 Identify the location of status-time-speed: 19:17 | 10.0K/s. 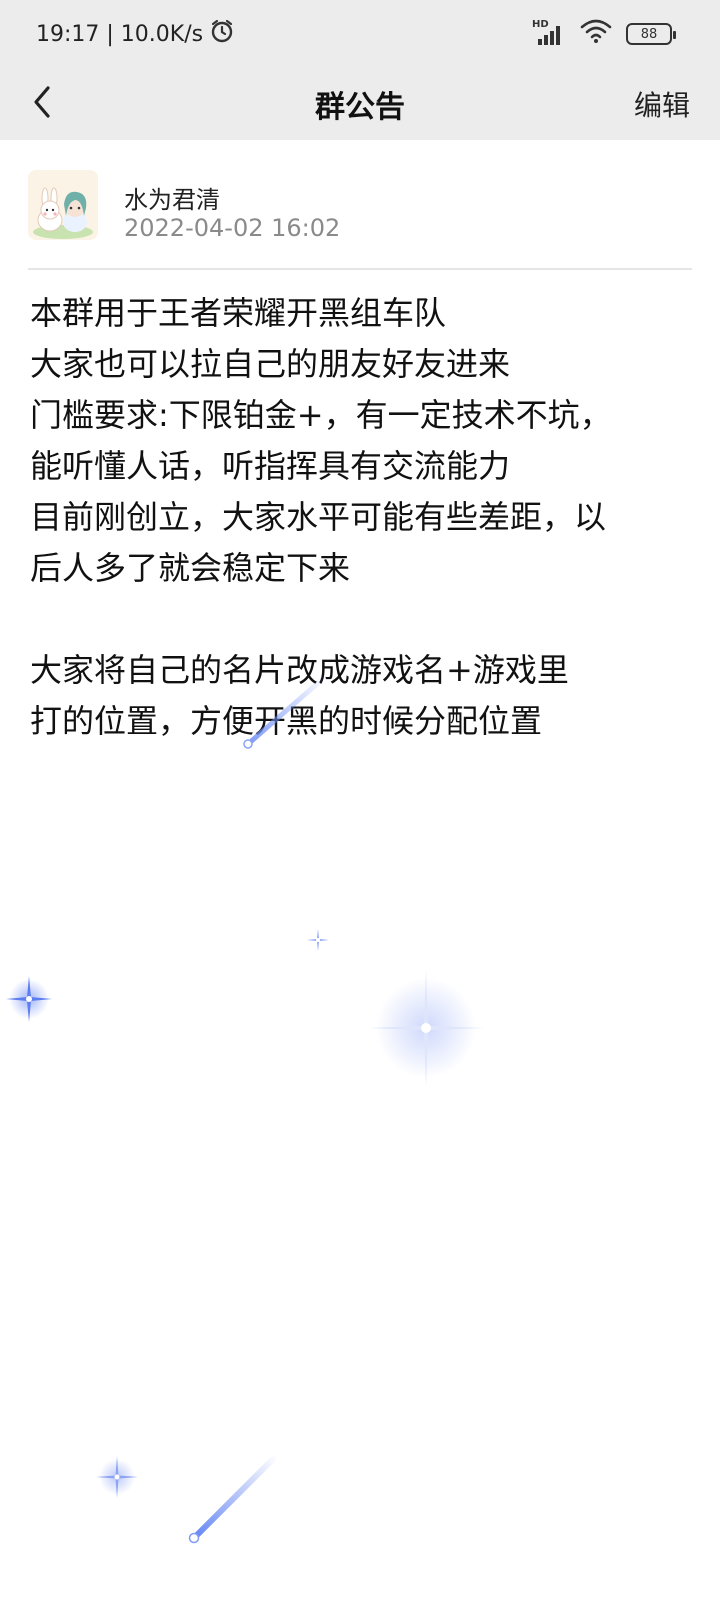
(120, 34).